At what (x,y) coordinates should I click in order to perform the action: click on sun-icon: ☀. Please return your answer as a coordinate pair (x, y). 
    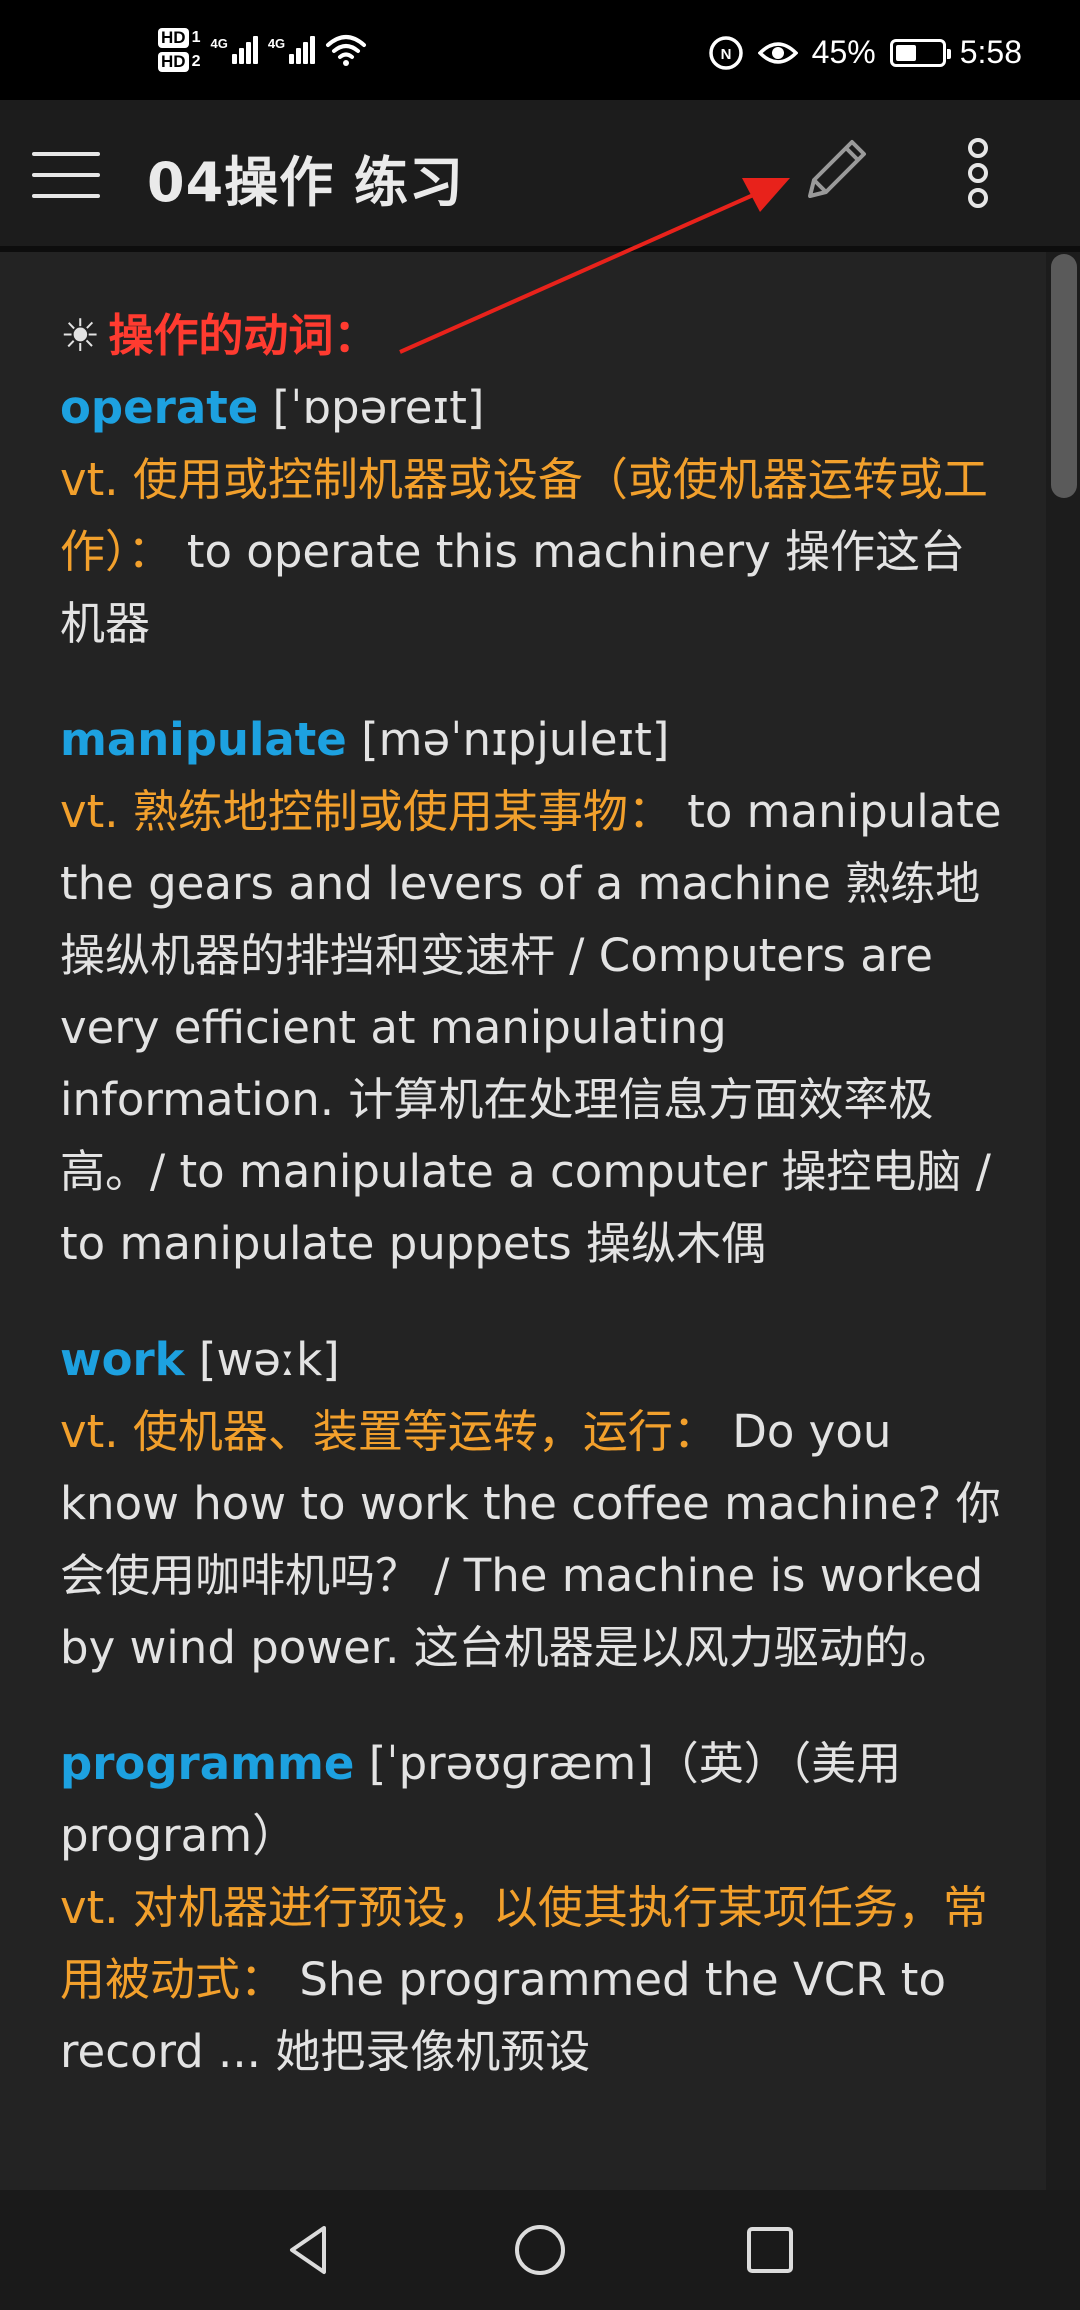
    Looking at the image, I should click on (80, 335).